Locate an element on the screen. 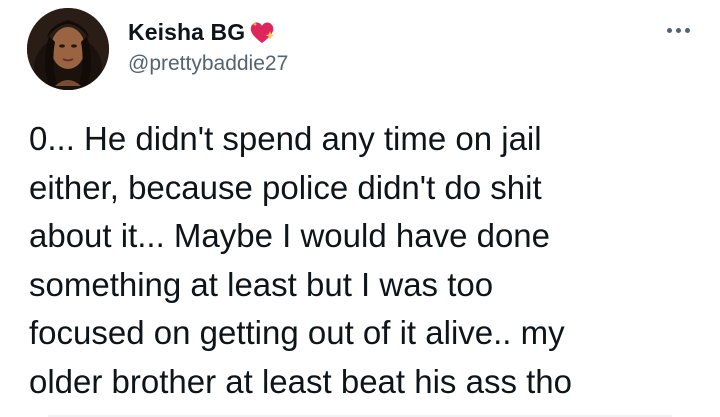 Image resolution: width=720 pixels, height=417 pixels. avatar-image is located at coordinates (68, 49).